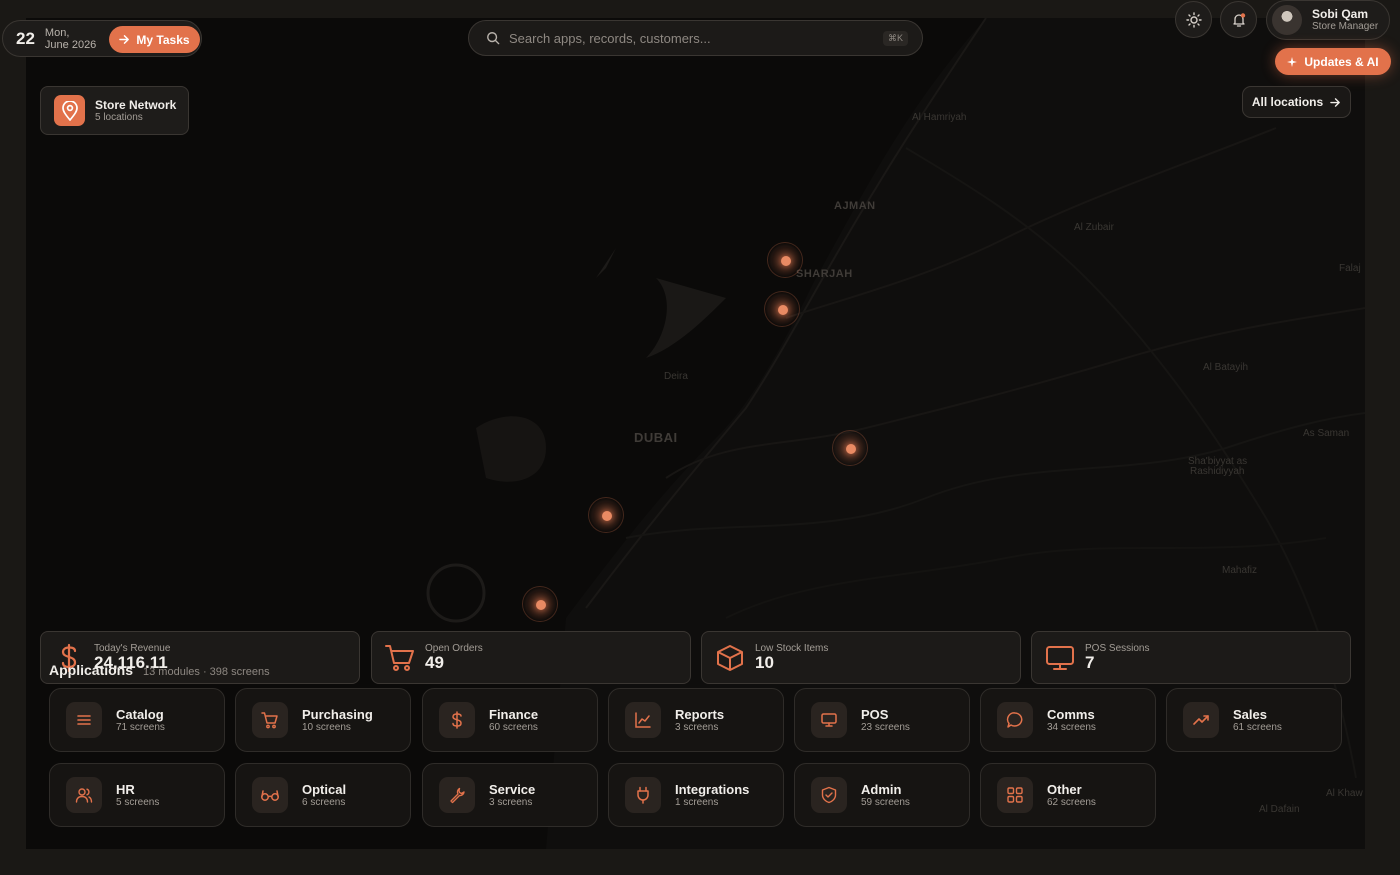 This screenshot has height=875, width=1400. I want to click on app-tile-text: Other 62 screens, so click(1064, 795).